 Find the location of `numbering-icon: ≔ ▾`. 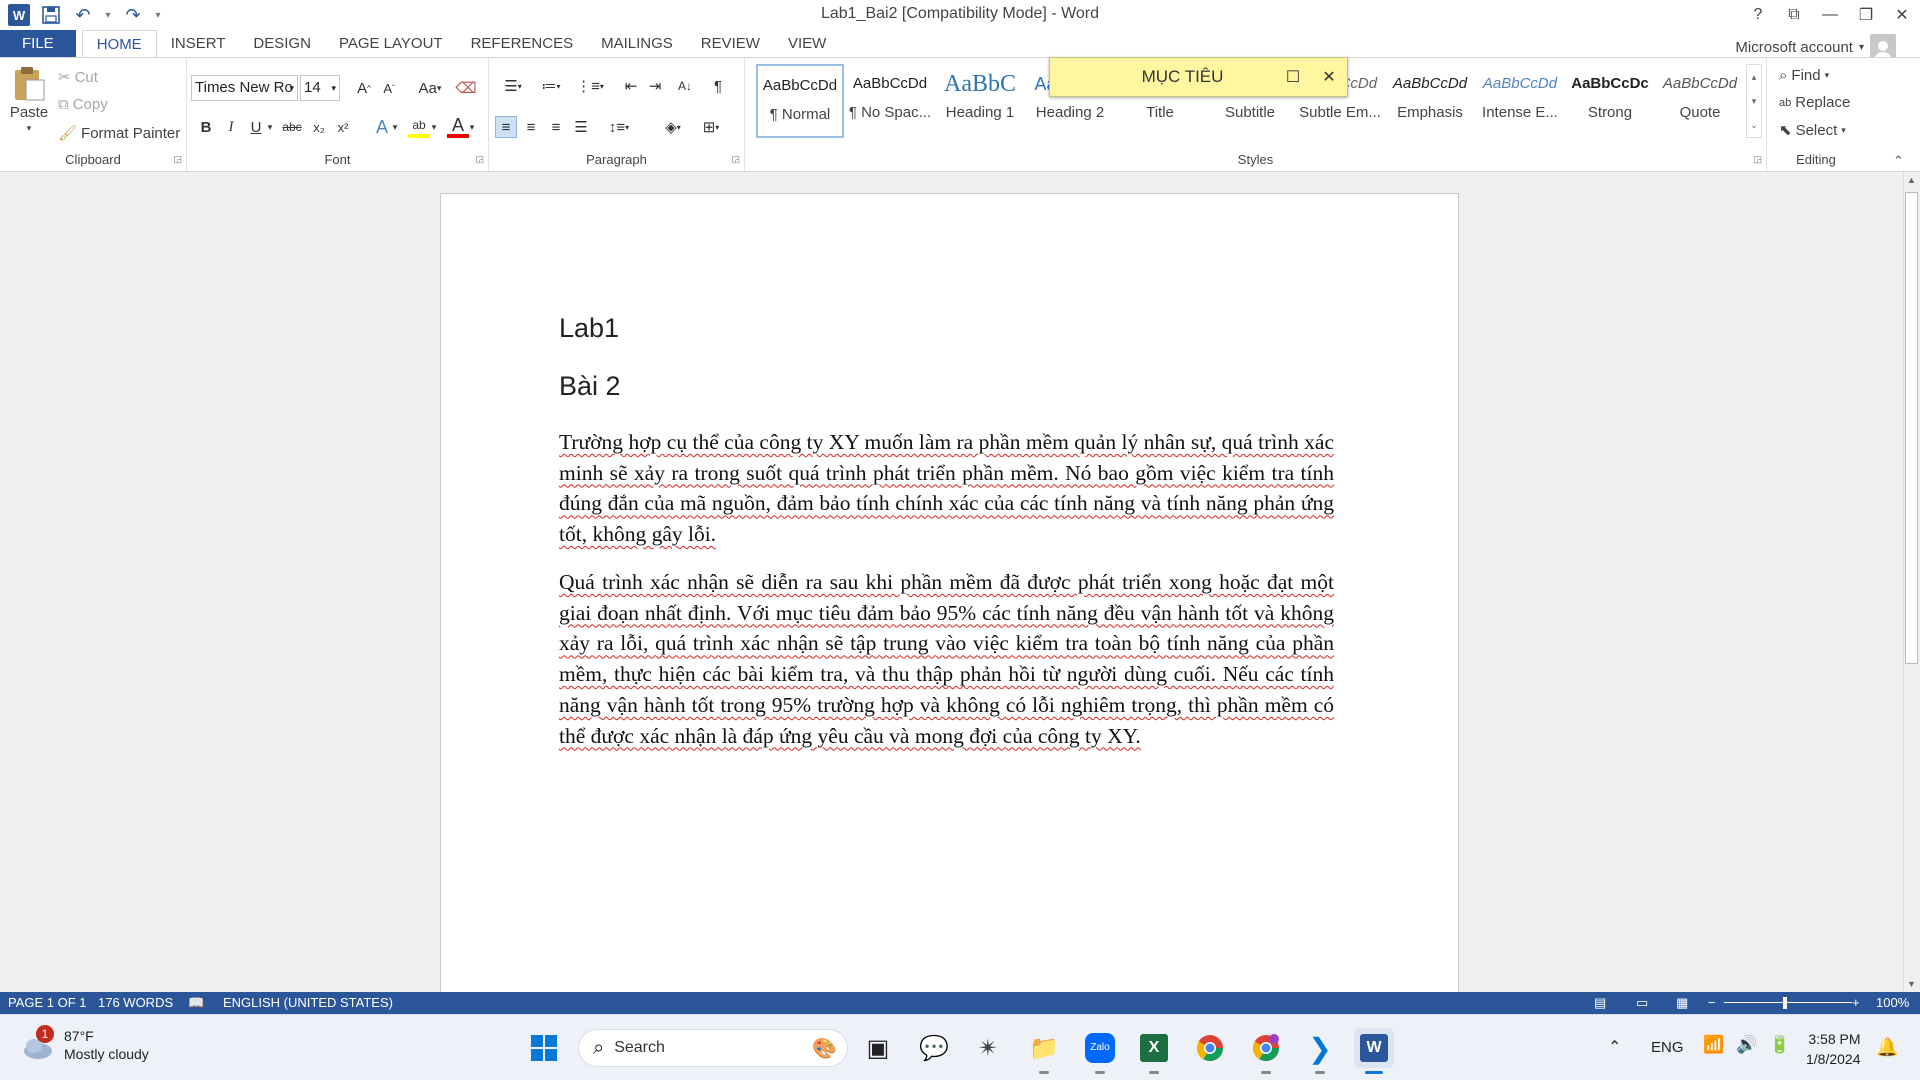

numbering-icon: ≔ ▾ is located at coordinates (551, 86).